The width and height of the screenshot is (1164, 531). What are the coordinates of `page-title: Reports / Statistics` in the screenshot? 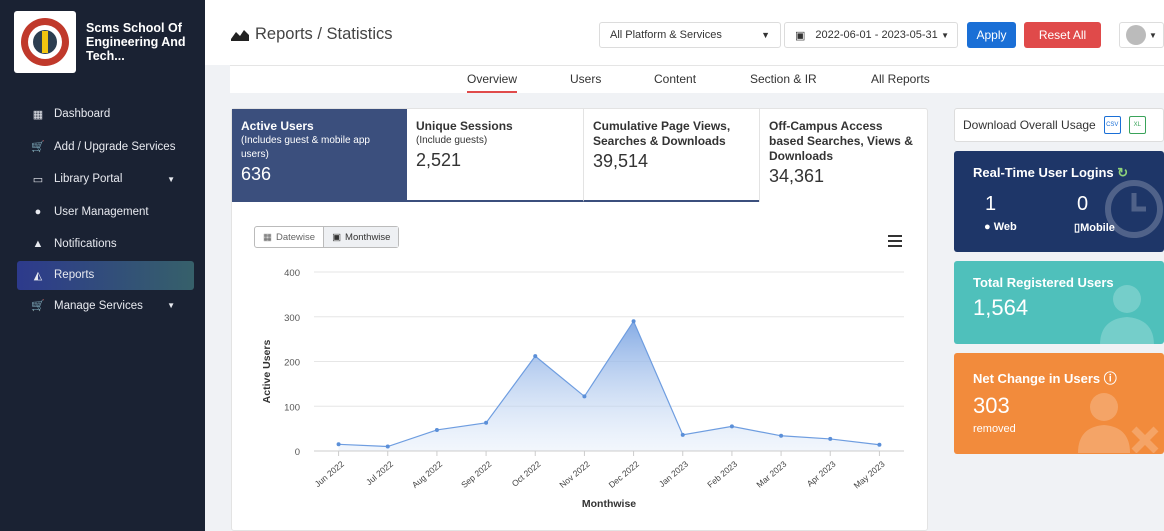 It's located at (312, 34).